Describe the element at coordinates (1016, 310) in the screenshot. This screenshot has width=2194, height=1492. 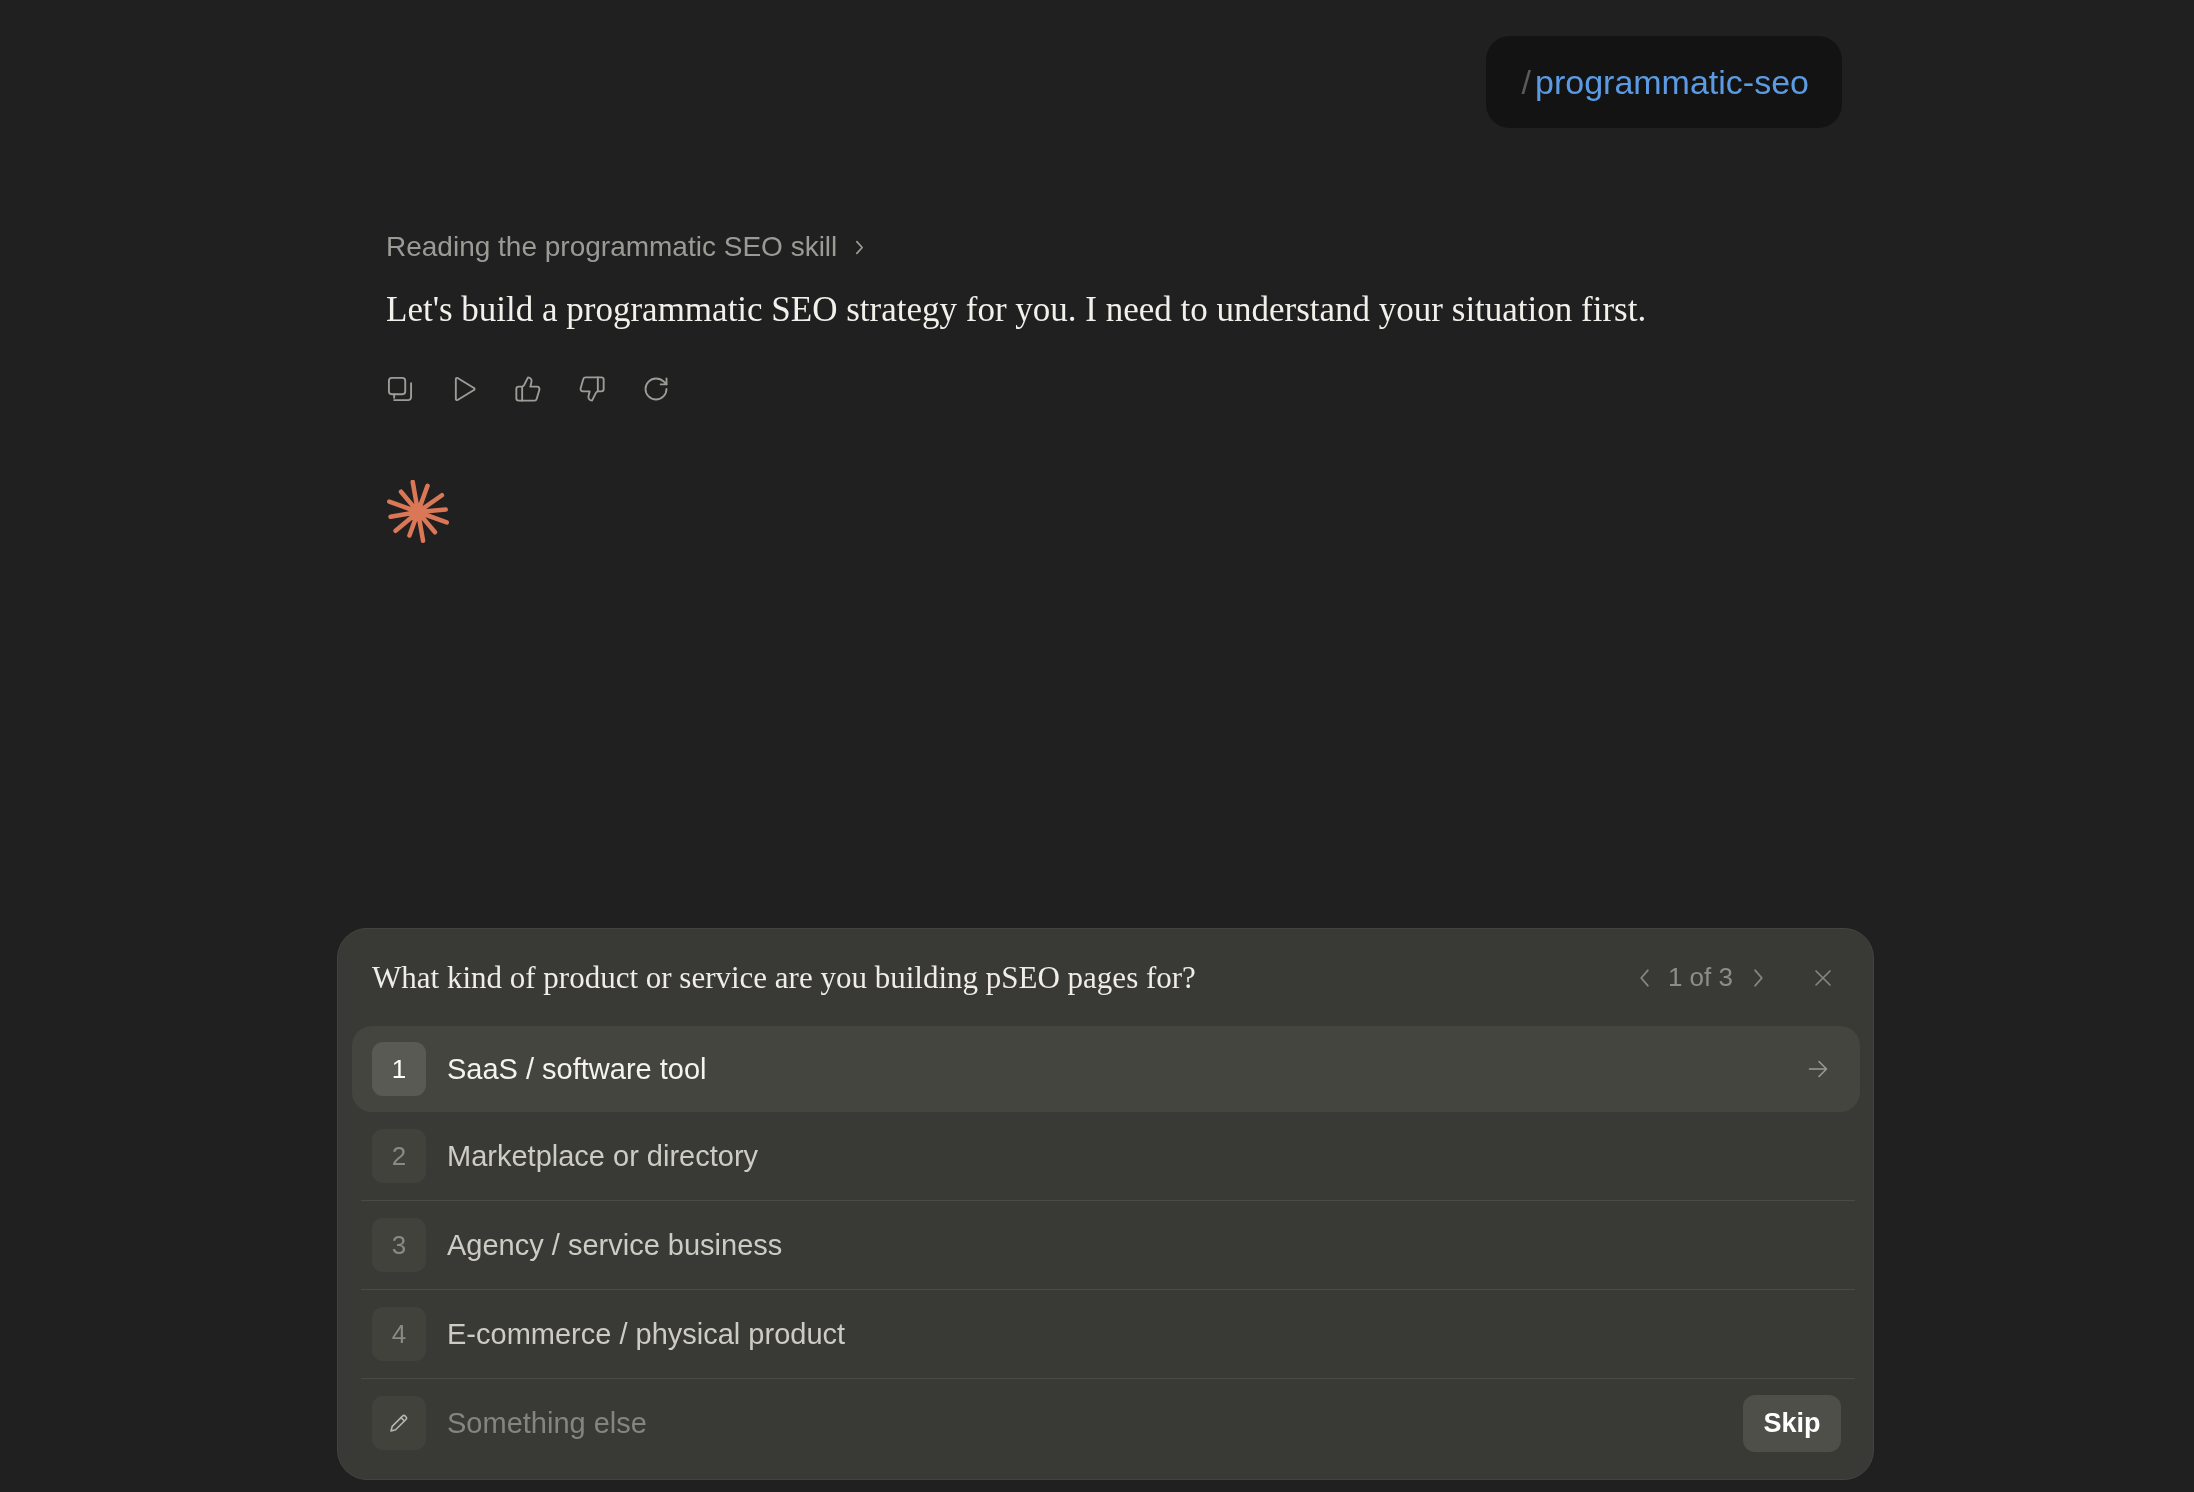
I see `assistant-message: Let's build a programmatic SEO strategy for you. I need to understand your situation first.` at that location.